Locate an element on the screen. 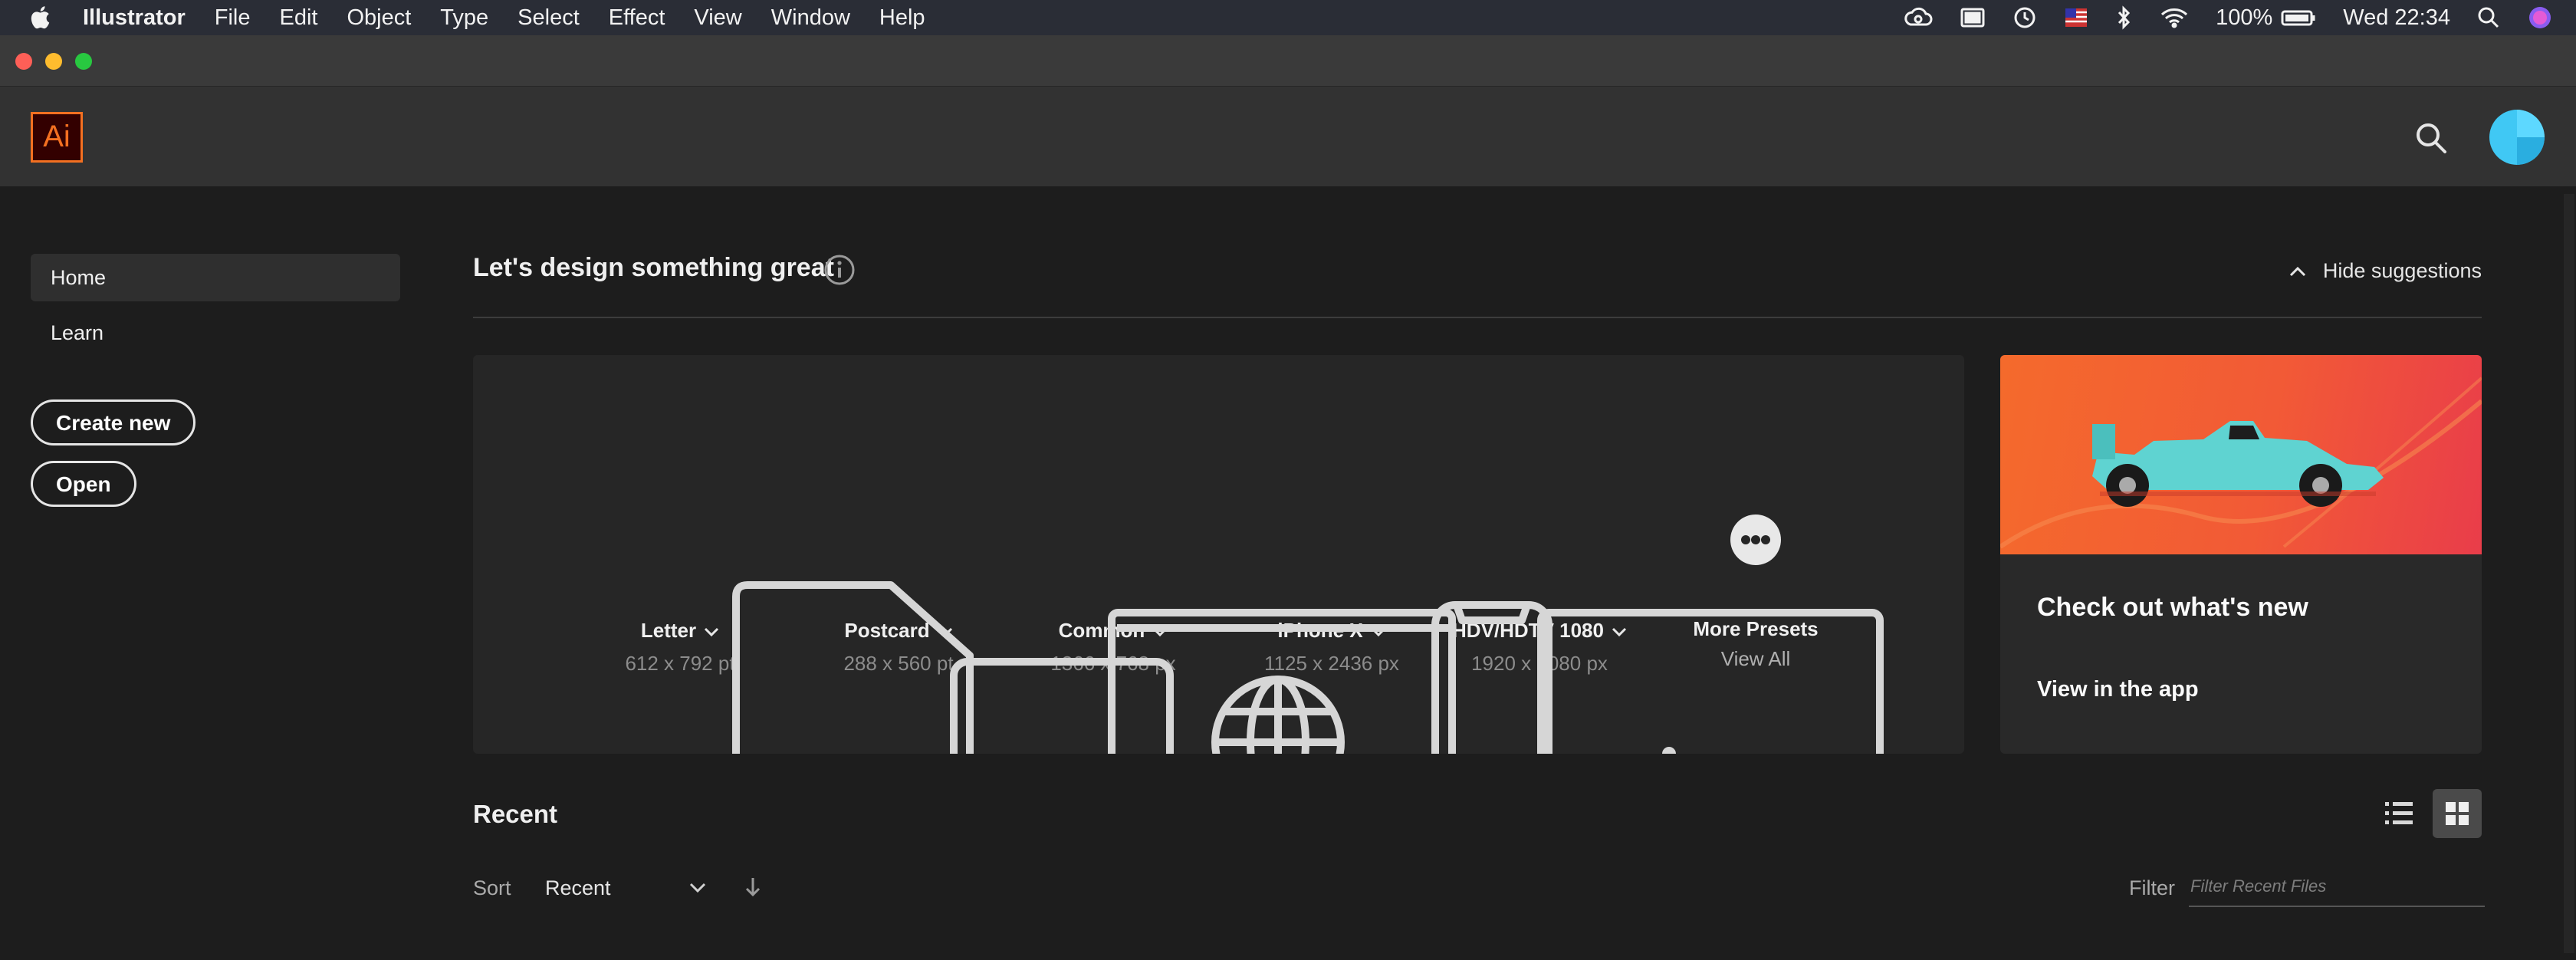 Image resolution: width=2576 pixels, height=960 pixels. whats-new-banner is located at coordinates (2241, 454).